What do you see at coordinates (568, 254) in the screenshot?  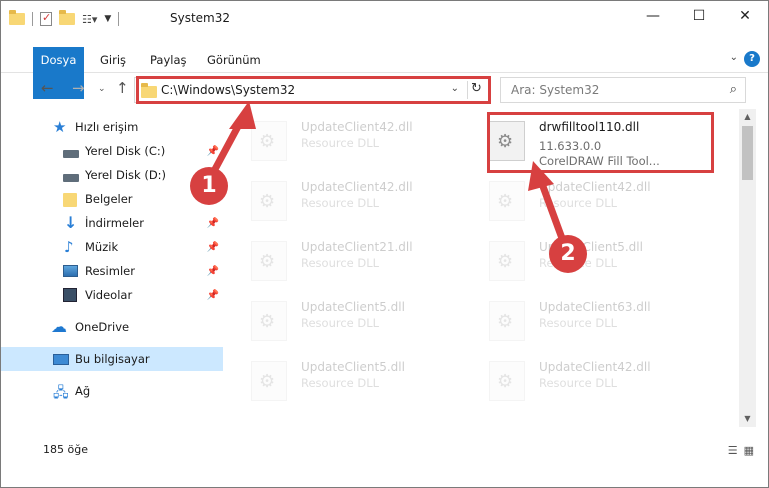 I see `step-badge-2: 2` at bounding box center [568, 254].